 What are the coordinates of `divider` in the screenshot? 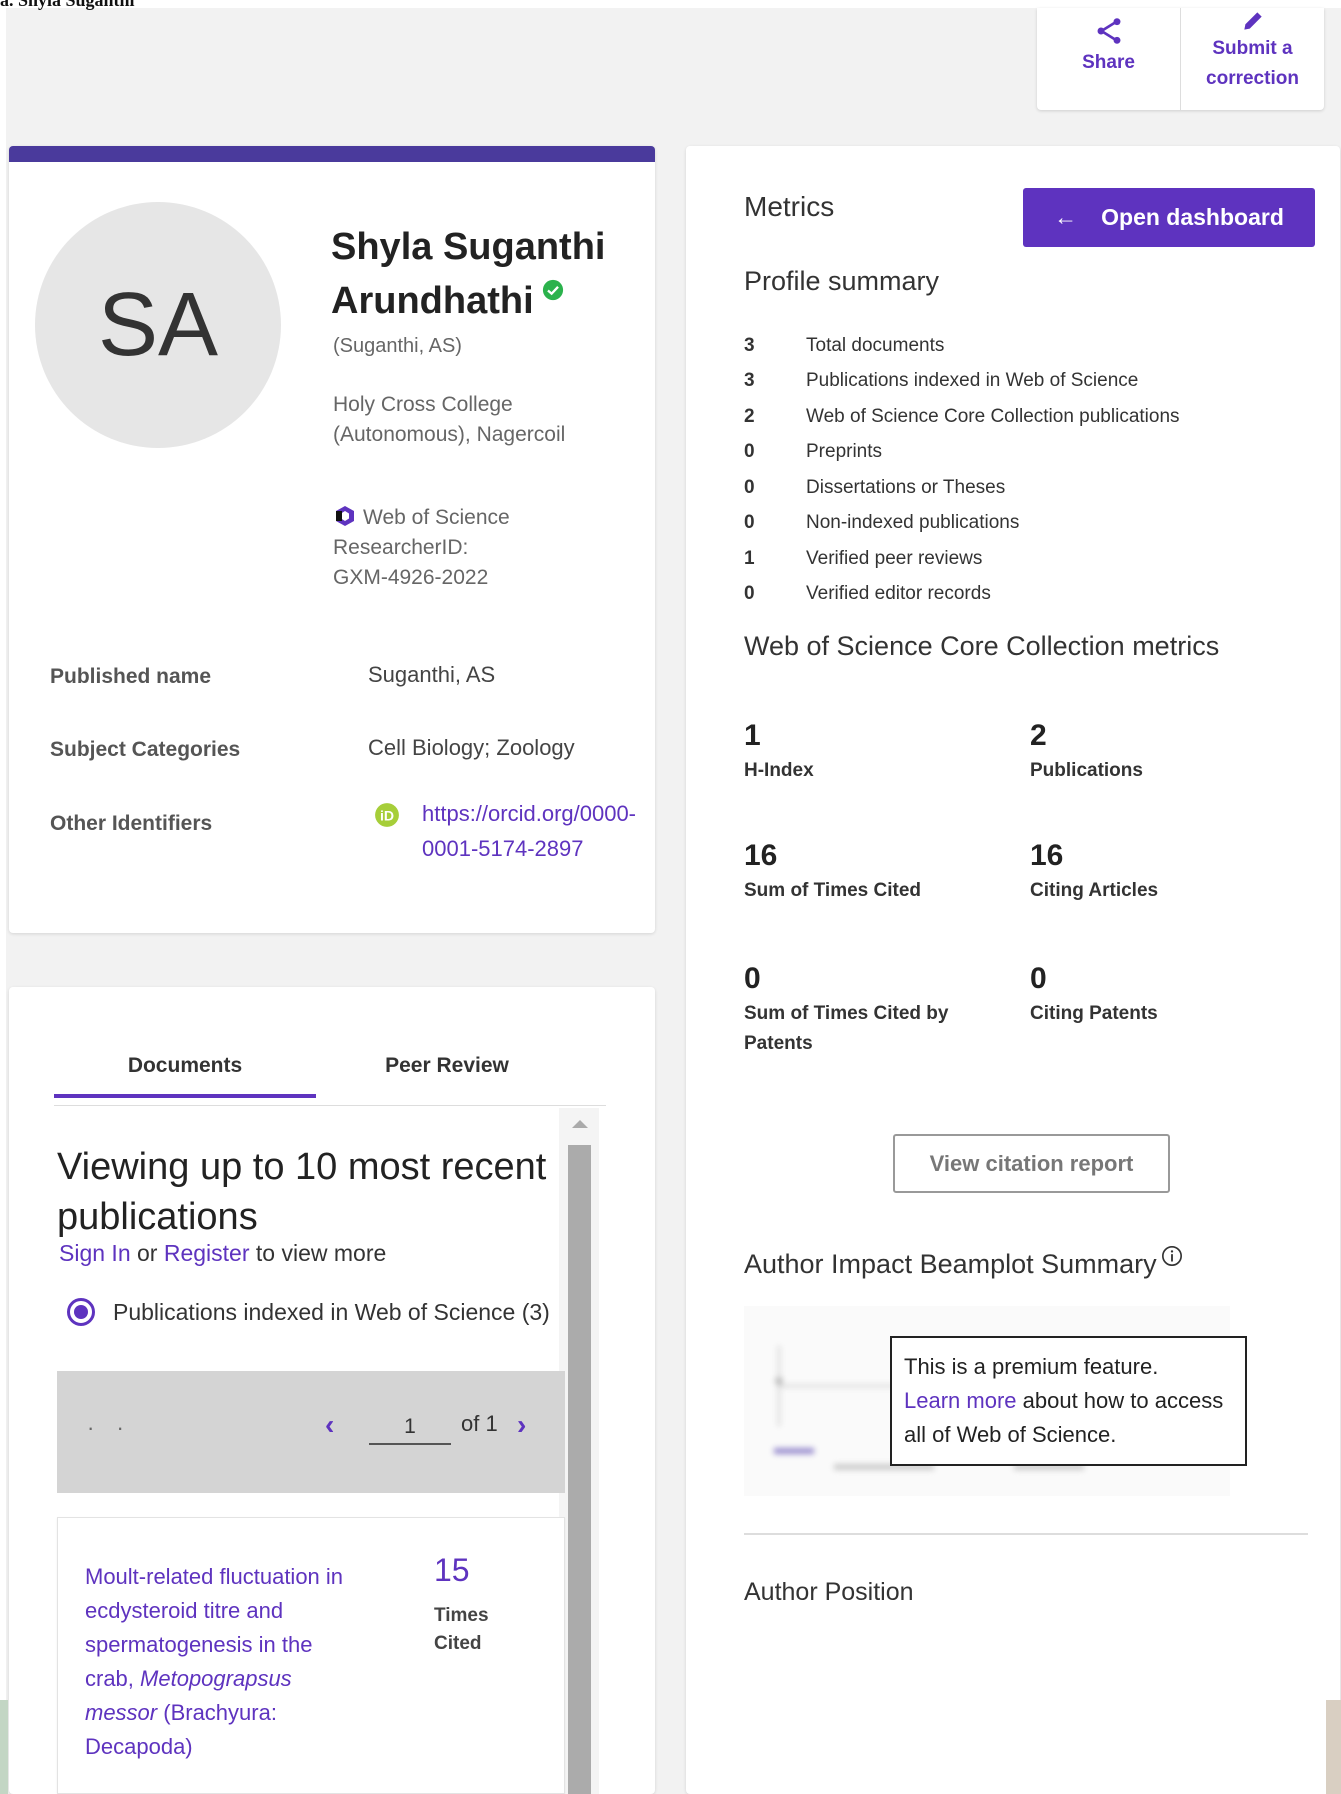 It's located at (1026, 1534).